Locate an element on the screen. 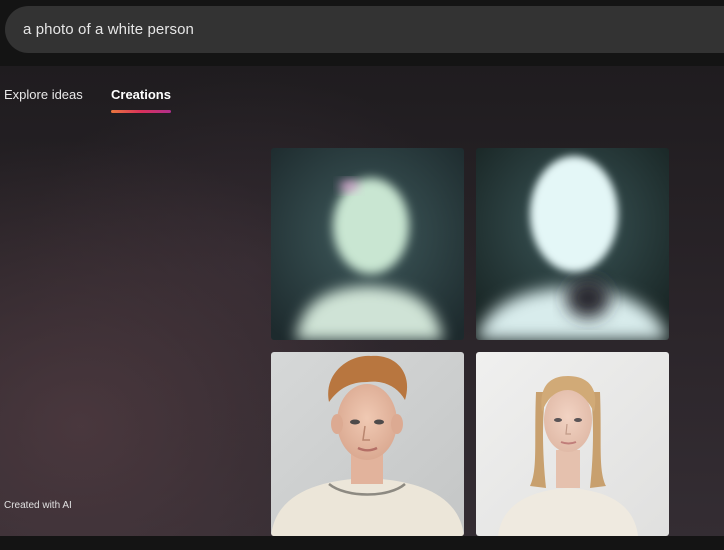 The width and height of the screenshot is (724, 550). top-bar: a photo of a white person is located at coordinates (362, 33).